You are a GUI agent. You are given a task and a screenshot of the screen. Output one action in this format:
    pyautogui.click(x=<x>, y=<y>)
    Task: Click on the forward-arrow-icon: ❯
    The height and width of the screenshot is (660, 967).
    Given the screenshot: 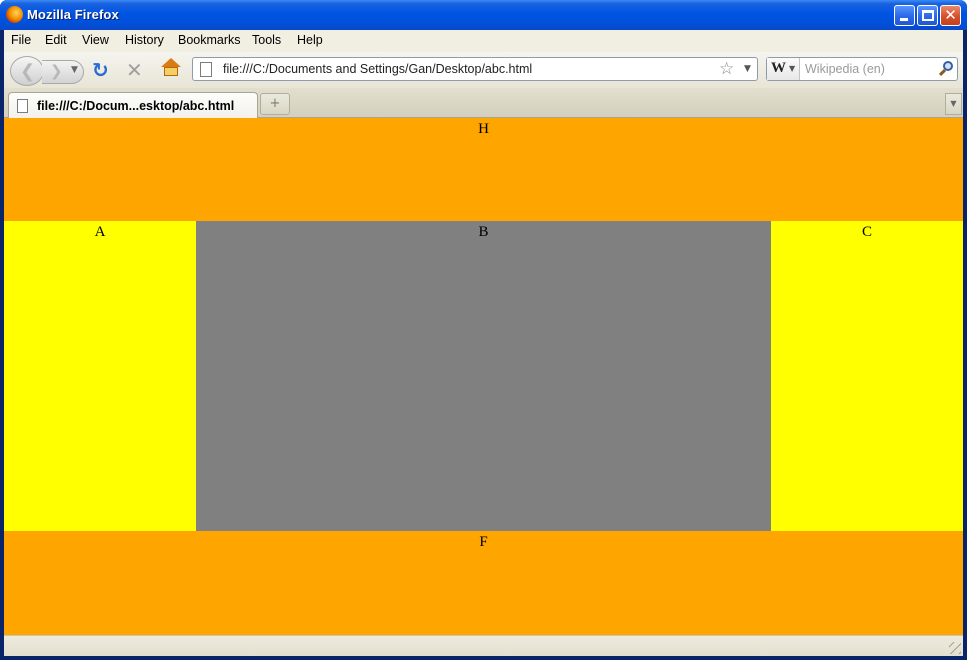 What is the action you would take?
    pyautogui.click(x=56, y=71)
    